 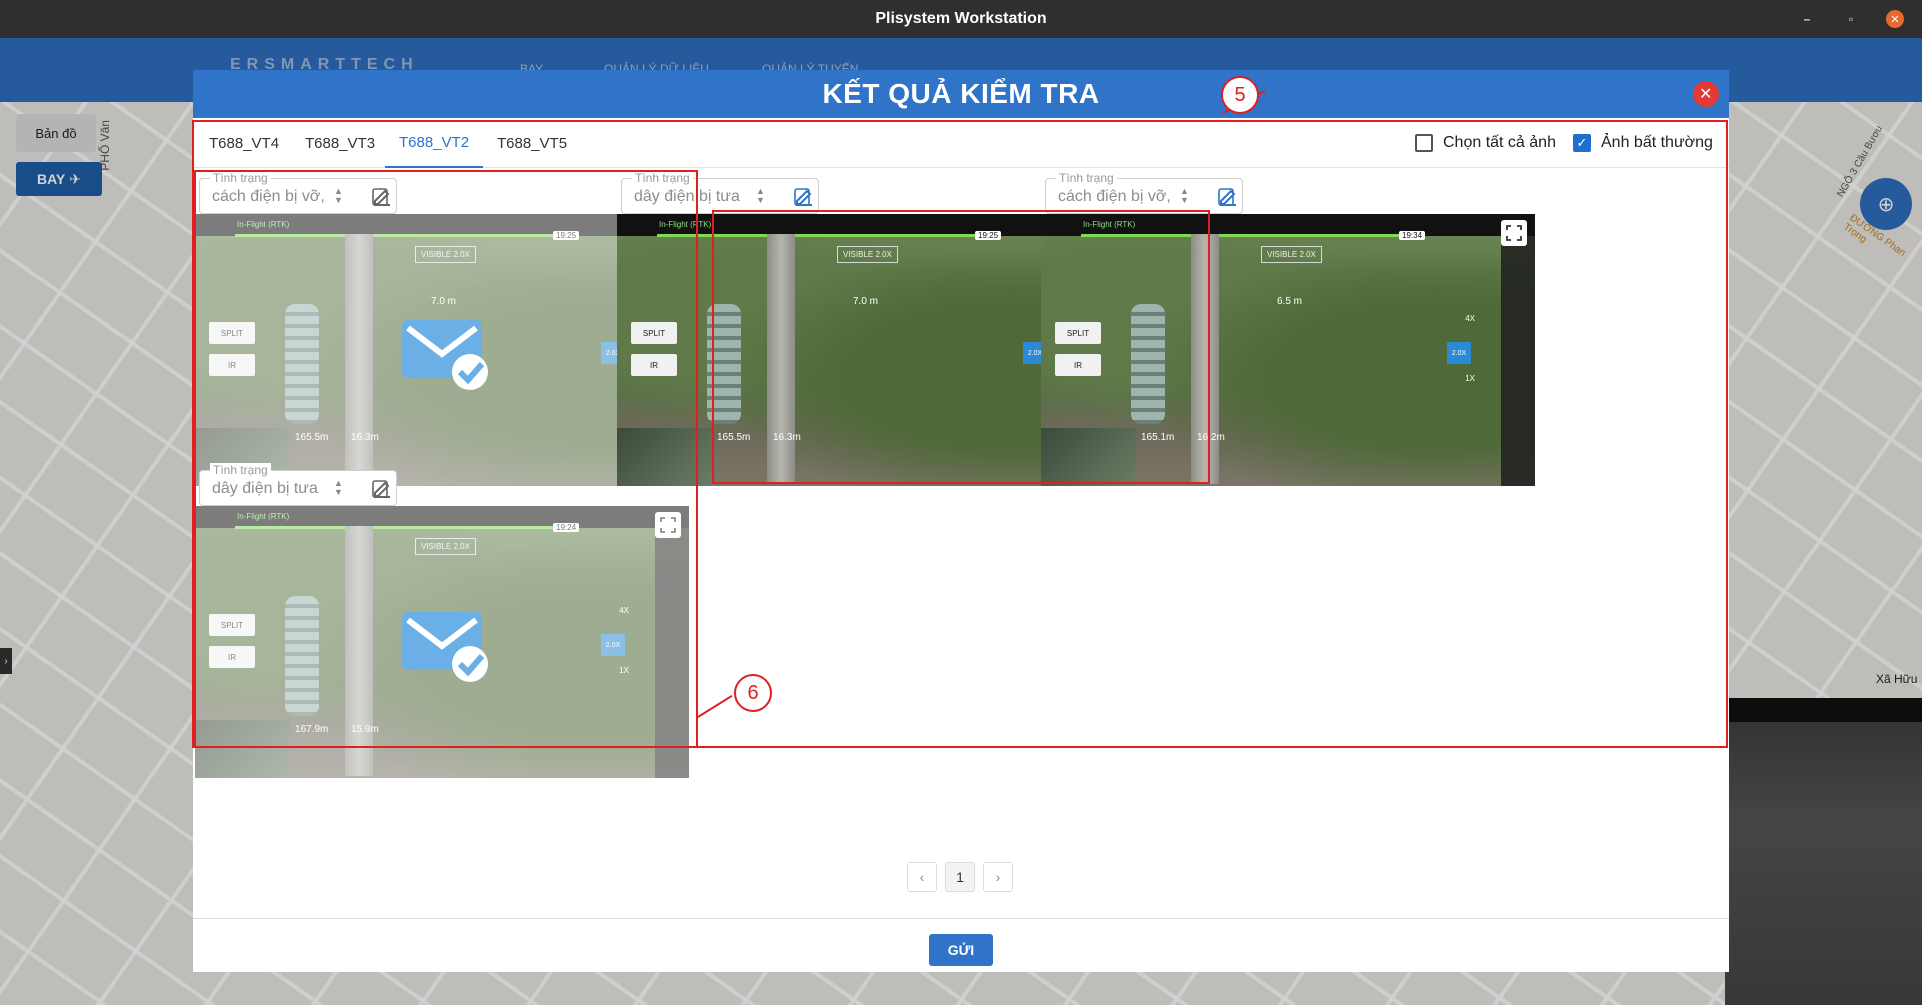 I want to click on window-title: Plisystem Workstation, so click(x=961, y=18).